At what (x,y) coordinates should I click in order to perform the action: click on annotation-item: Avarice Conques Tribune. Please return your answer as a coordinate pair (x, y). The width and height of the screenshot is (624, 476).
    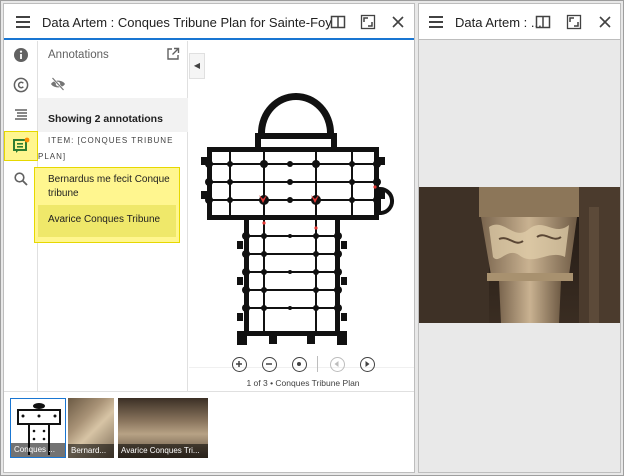
    Looking at the image, I should click on (104, 219).